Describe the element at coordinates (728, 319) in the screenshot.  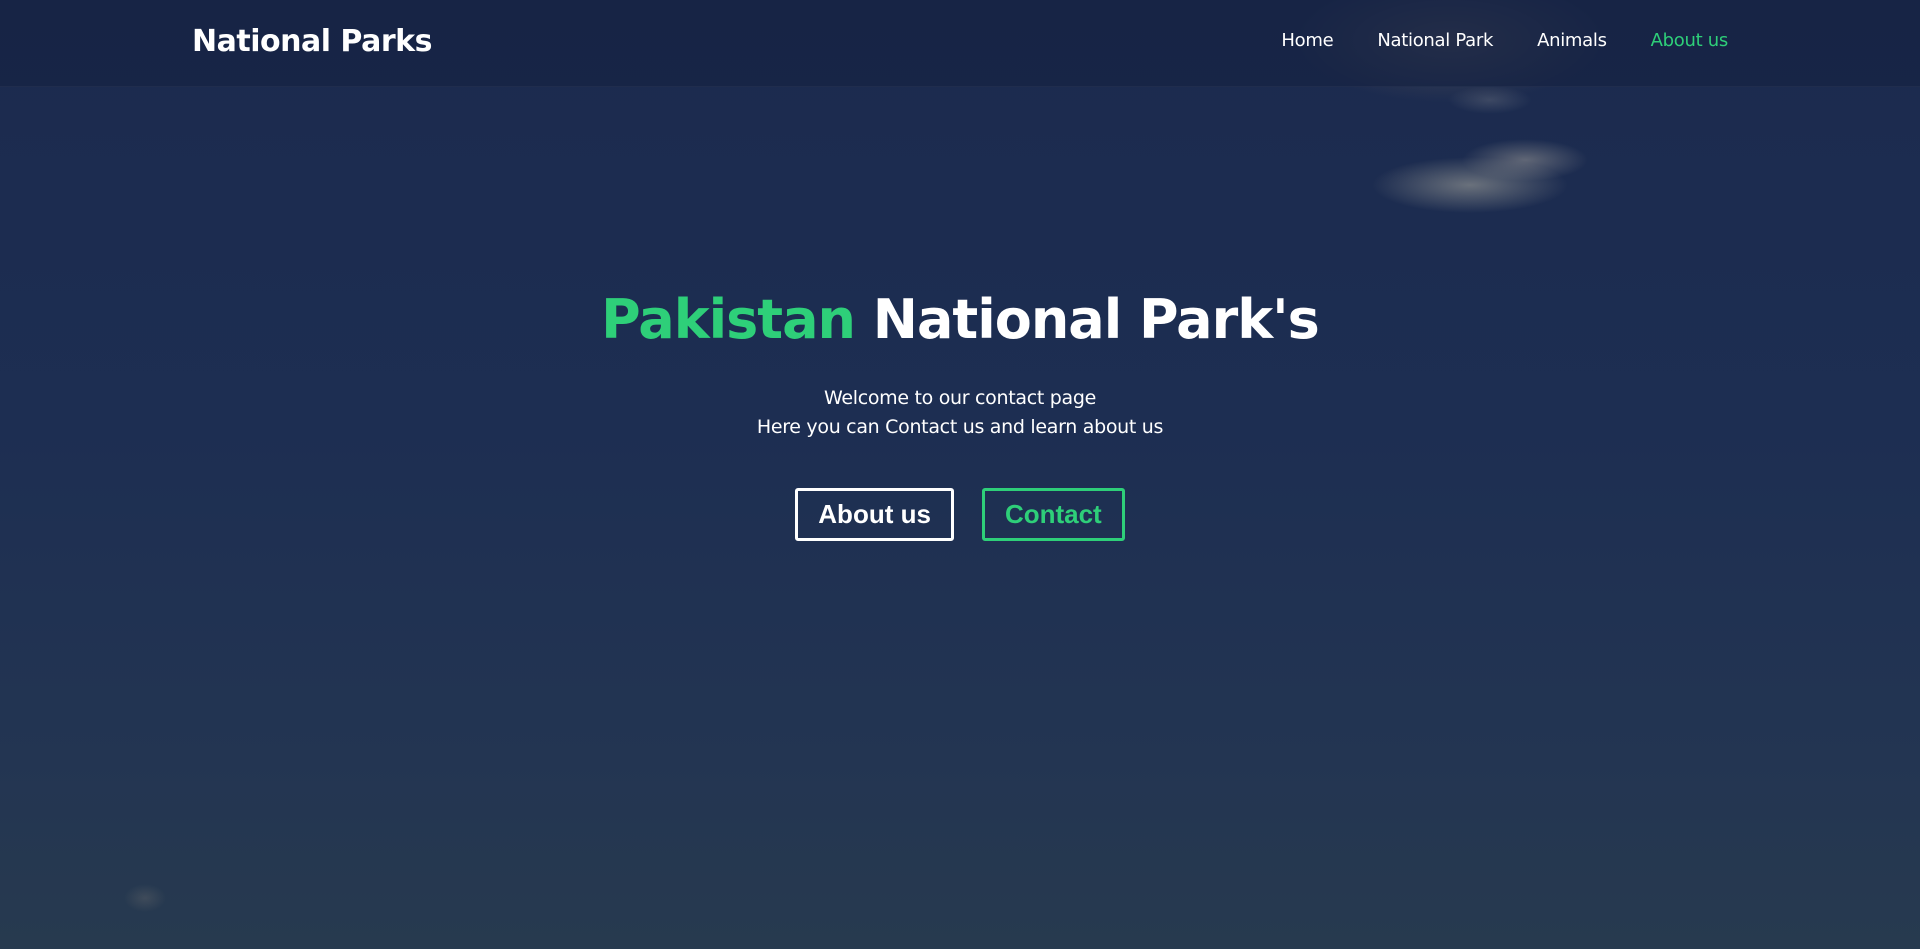
I see `hero-title-accent: Pakistan` at that location.